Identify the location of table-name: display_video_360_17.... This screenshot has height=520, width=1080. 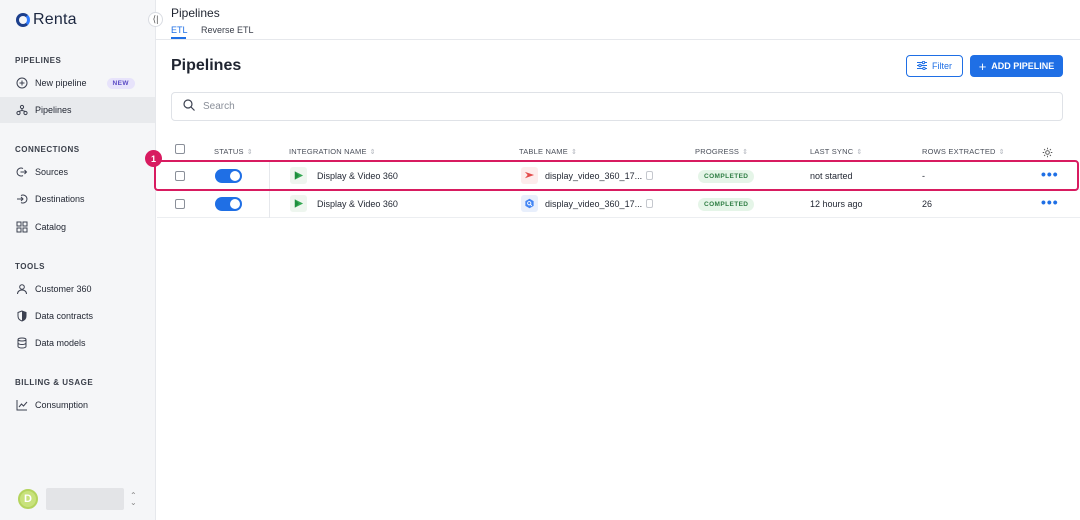
(593, 204).